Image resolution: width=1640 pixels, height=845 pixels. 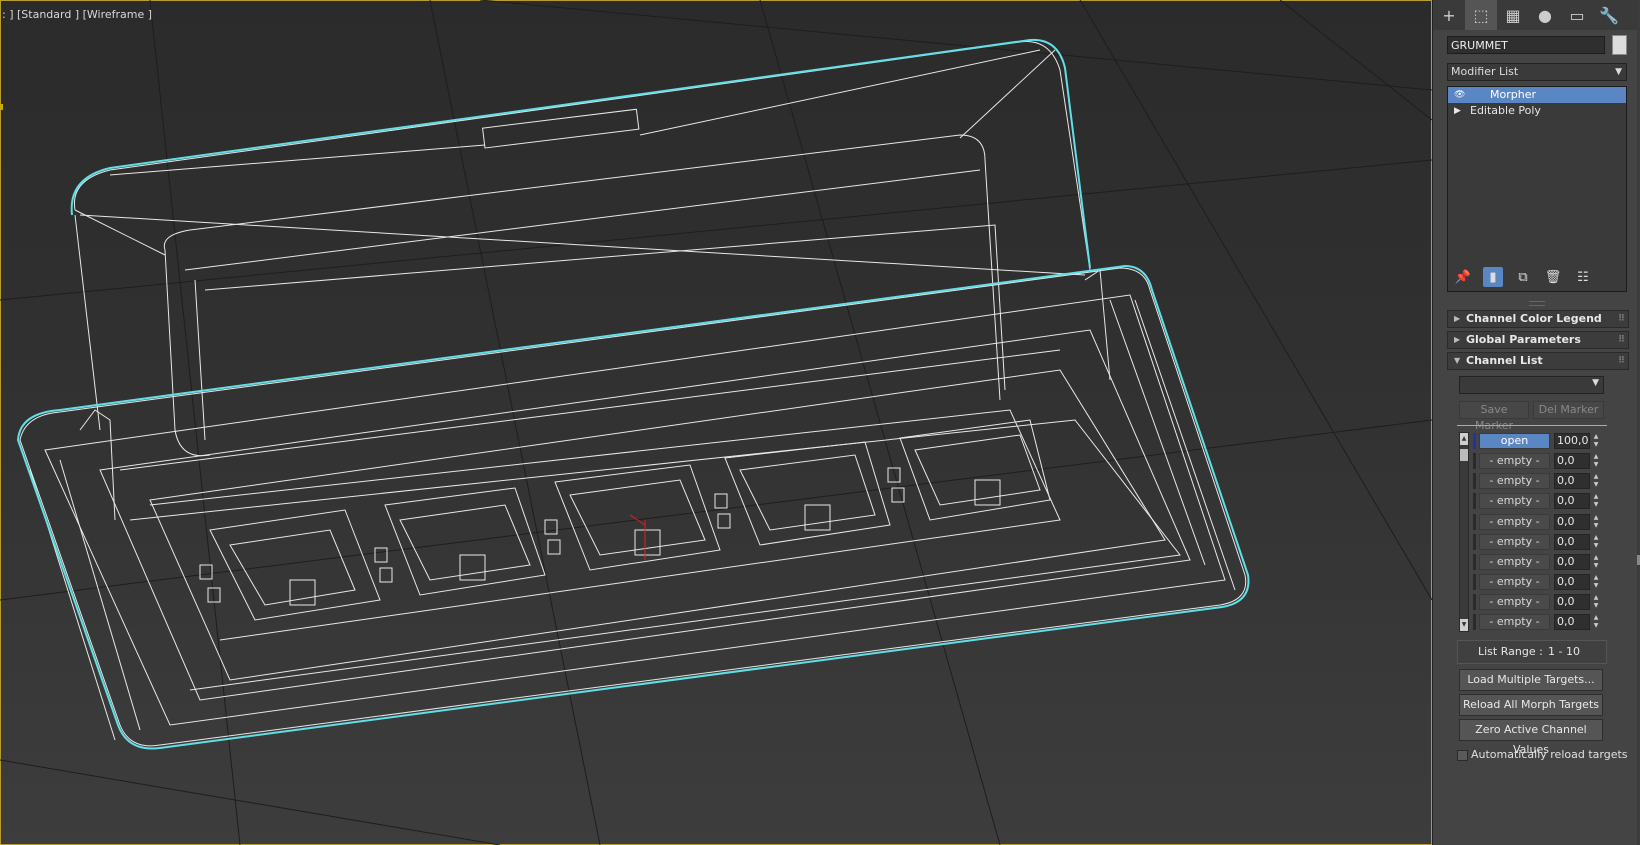 I want to click on del-marker-button: Del Marker, so click(x=1568, y=410).